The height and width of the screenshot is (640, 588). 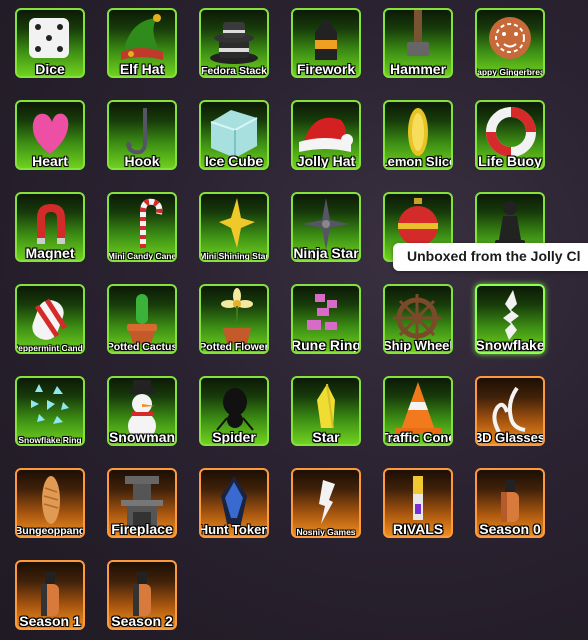 I want to click on item-label: RIVALS, so click(x=418, y=529).